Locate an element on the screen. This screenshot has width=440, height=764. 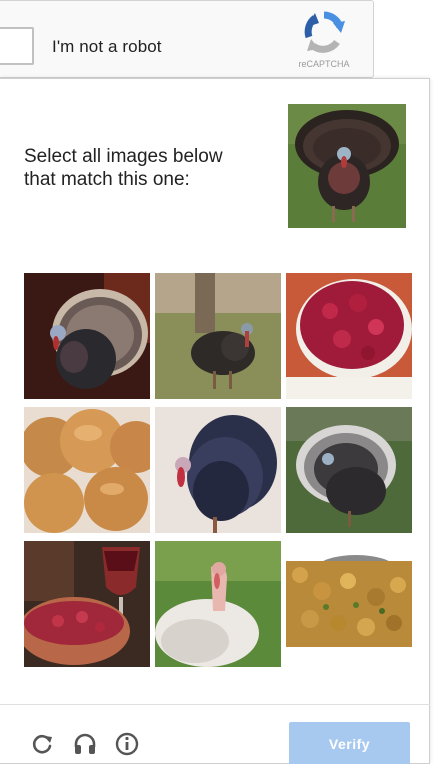
tile-image-turkey-fanned-tail is located at coordinates (87, 336).